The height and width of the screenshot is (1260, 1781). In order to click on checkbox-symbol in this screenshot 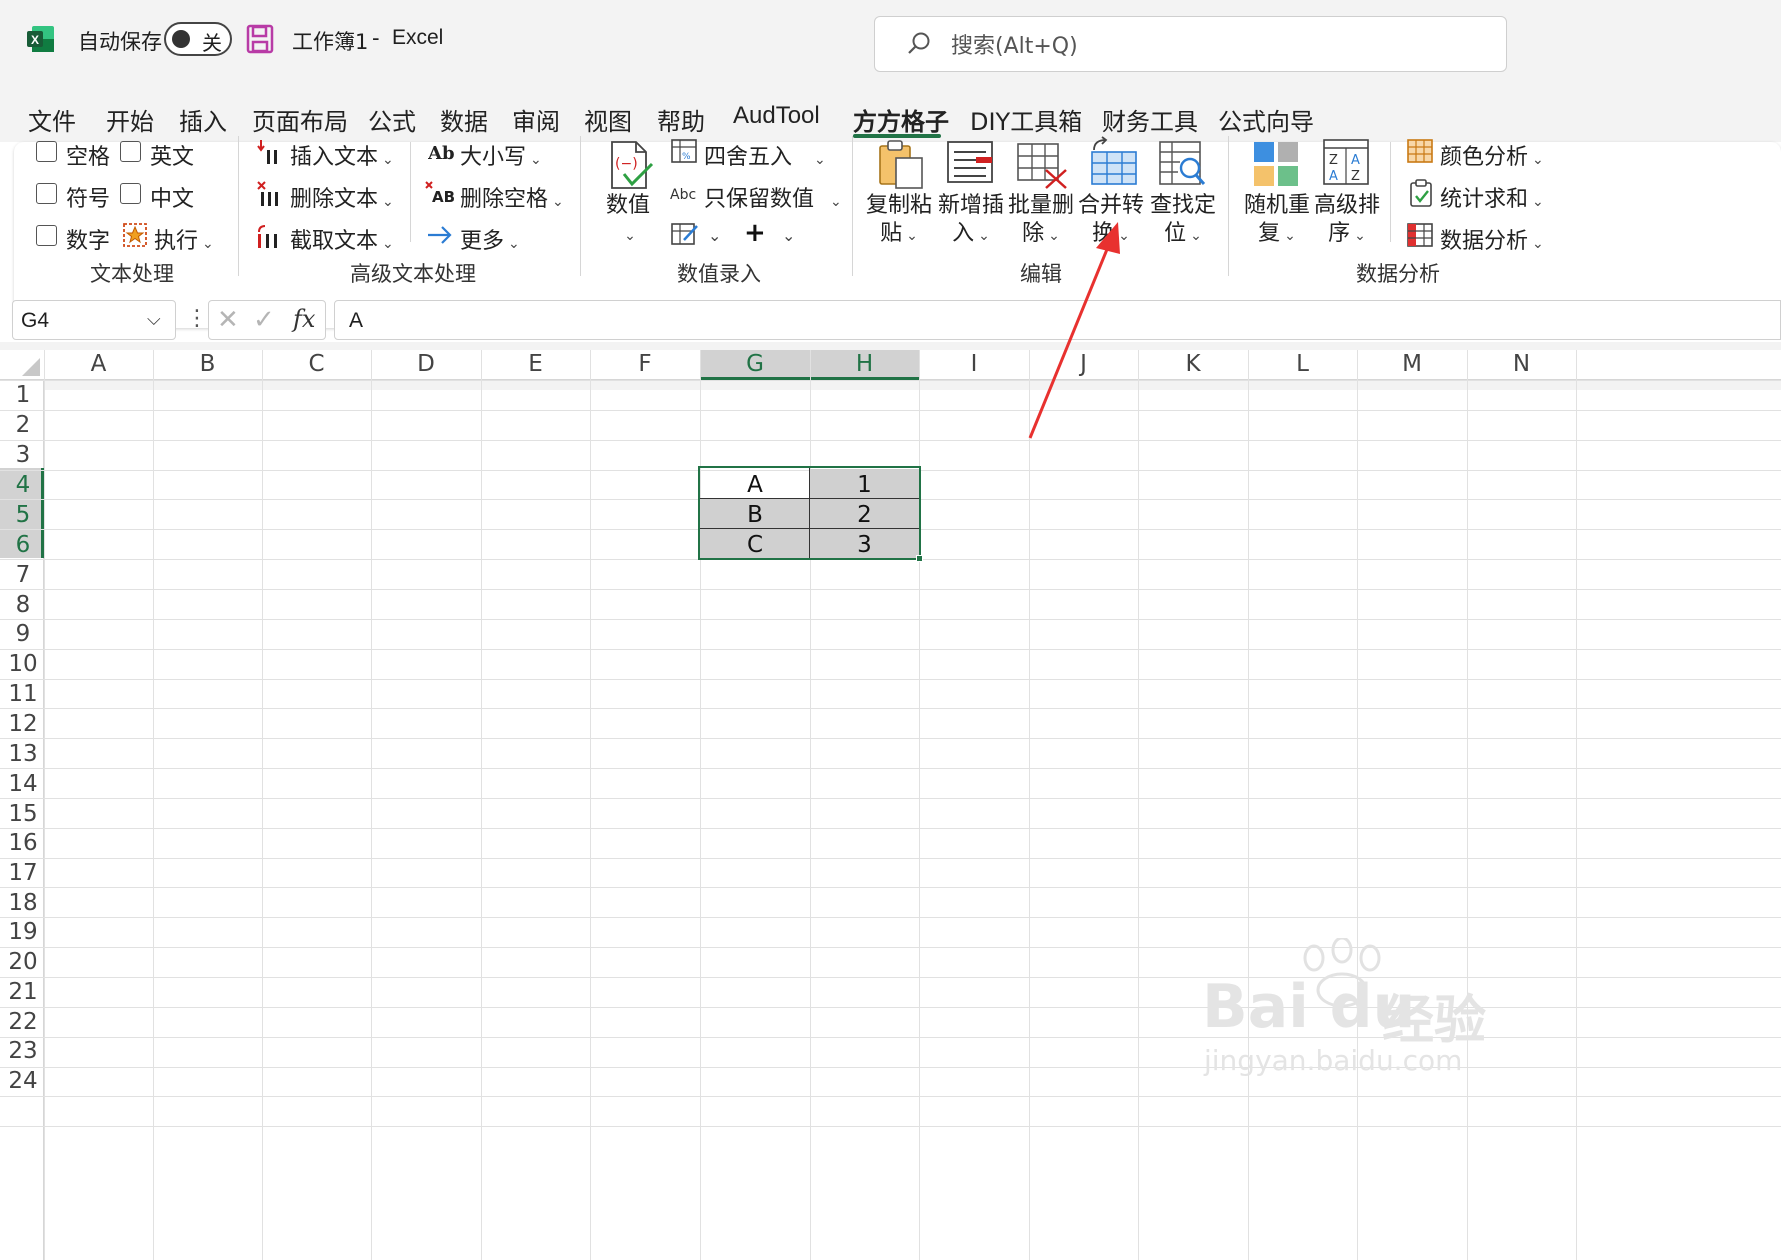, I will do `click(46, 193)`.